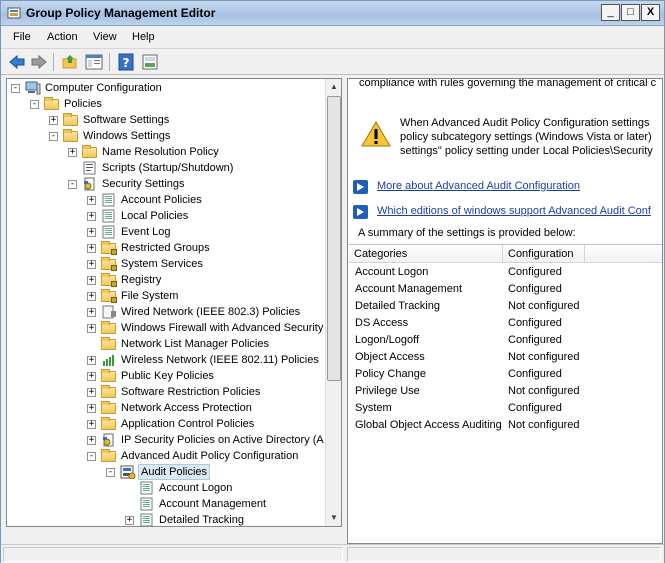 This screenshot has height=563, width=665. Describe the element at coordinates (94, 62) in the screenshot. I see `show-hide-tree-icon` at that location.